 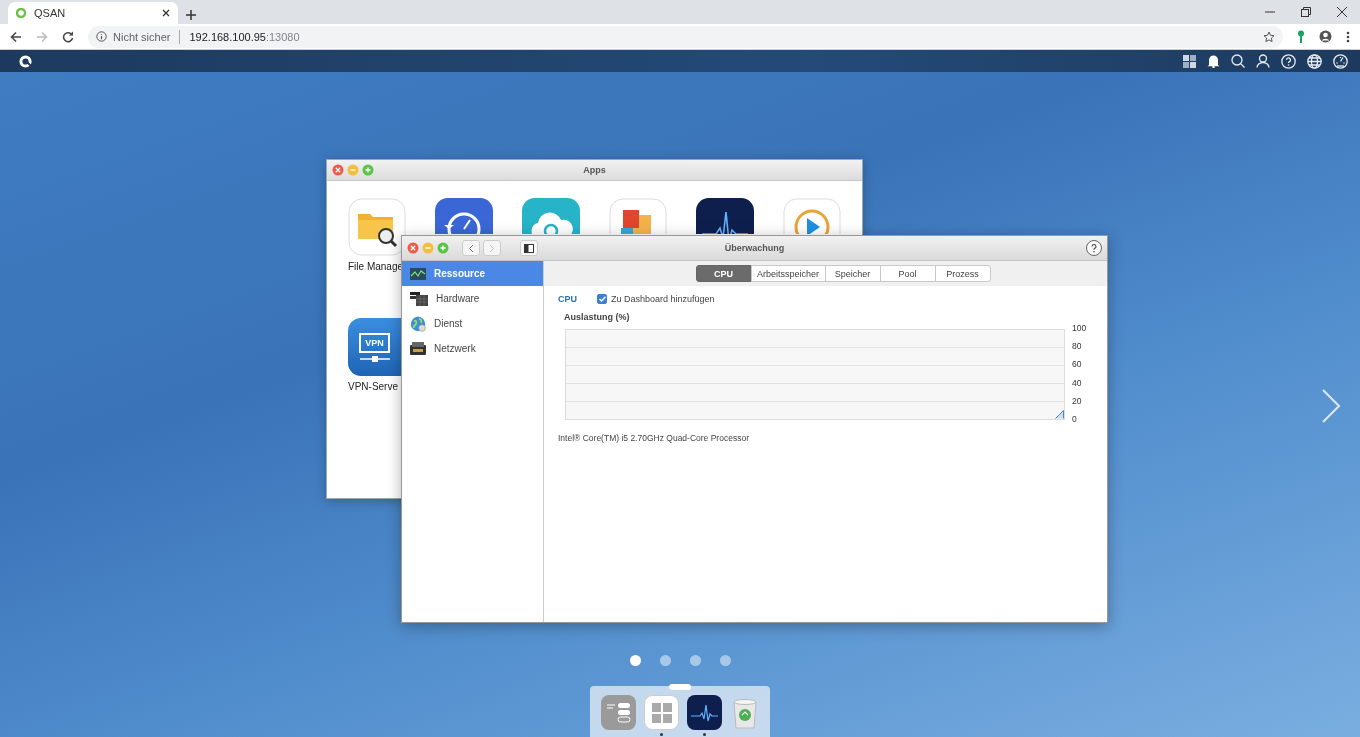 What do you see at coordinates (16, 36) in the screenshot?
I see `back-icon` at bounding box center [16, 36].